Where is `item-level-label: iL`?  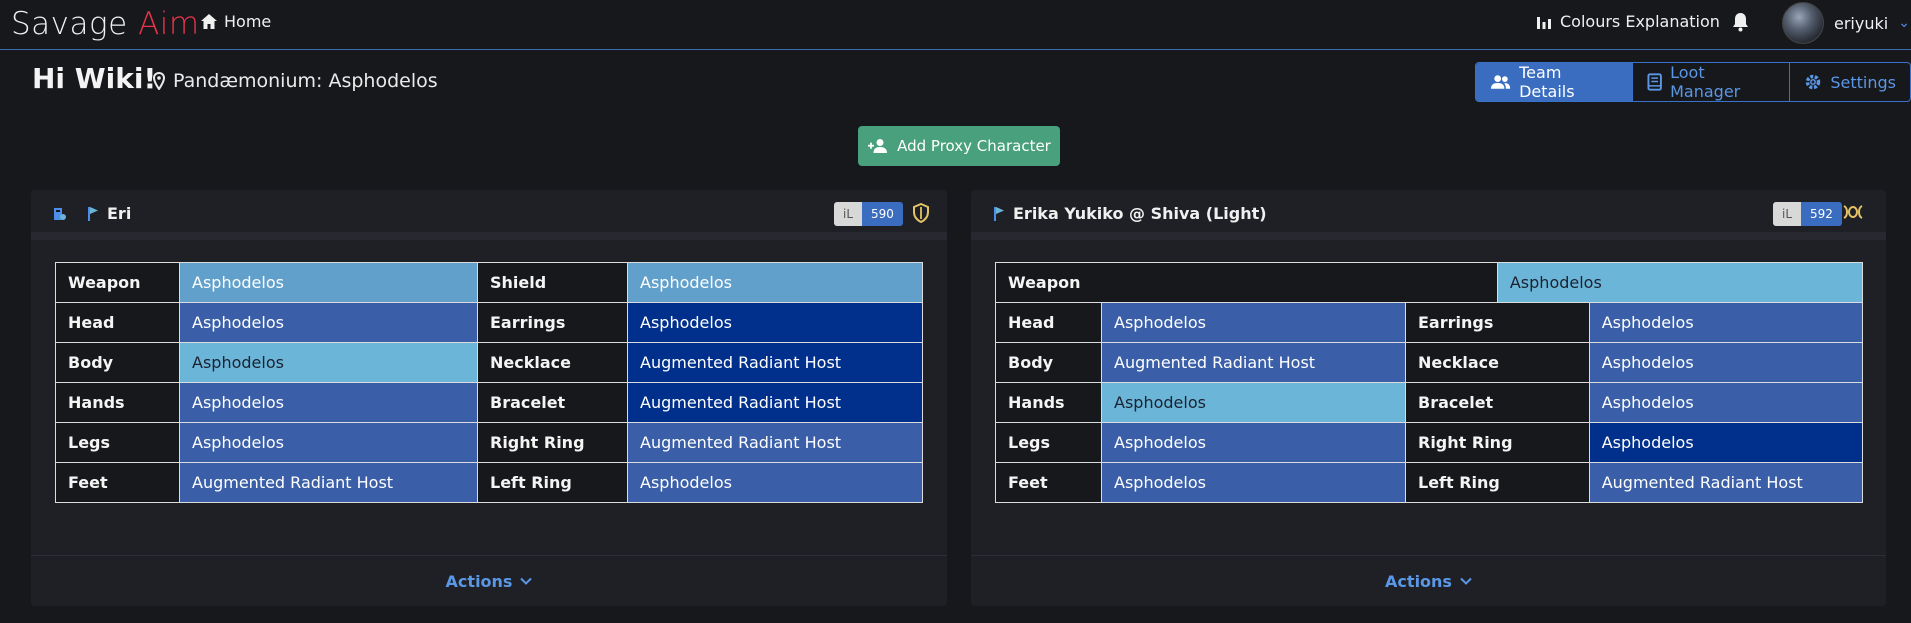
item-level-label: iL is located at coordinates (1787, 214).